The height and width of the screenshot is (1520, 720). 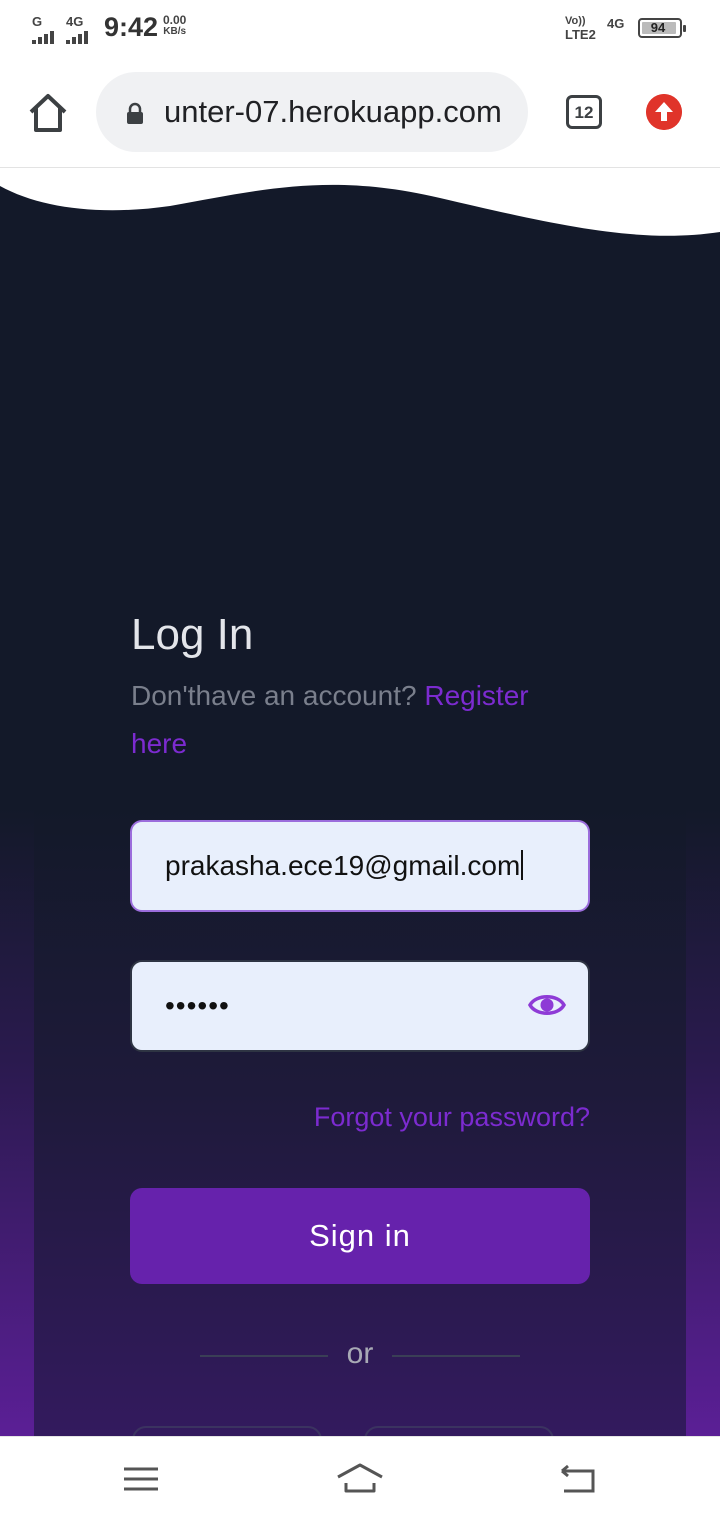 I want to click on sign-in-button: Sign in, so click(x=360, y=1236).